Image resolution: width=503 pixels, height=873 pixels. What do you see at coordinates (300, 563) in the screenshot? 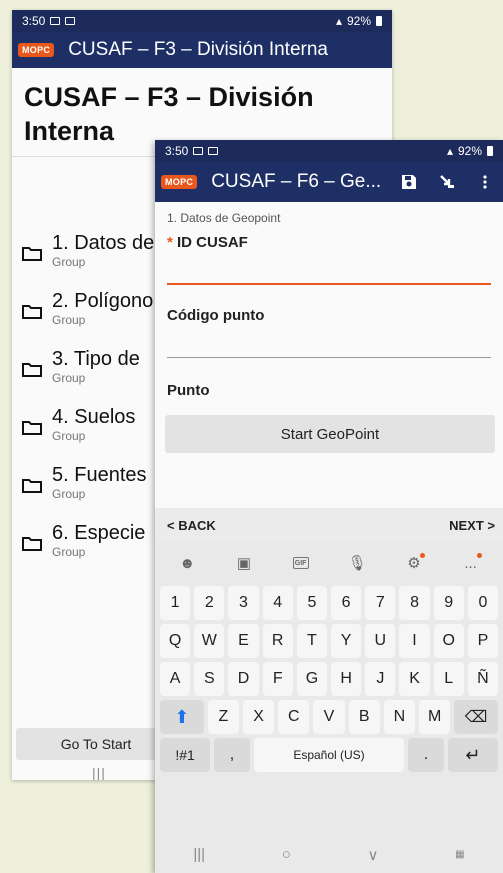
I see `gif-icon: GIF` at bounding box center [300, 563].